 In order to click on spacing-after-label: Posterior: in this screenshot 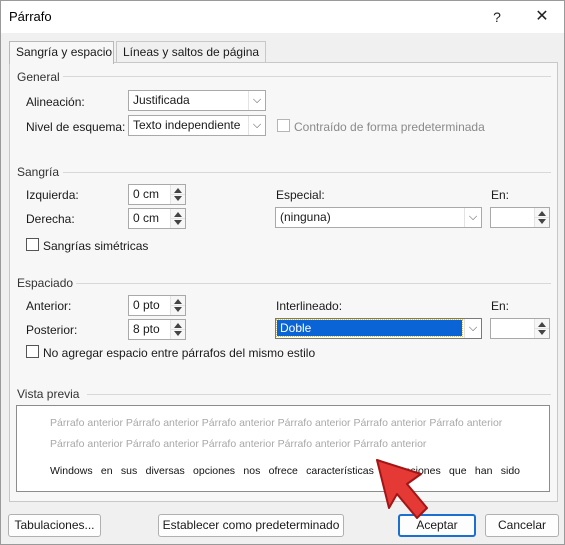, I will do `click(52, 330)`.